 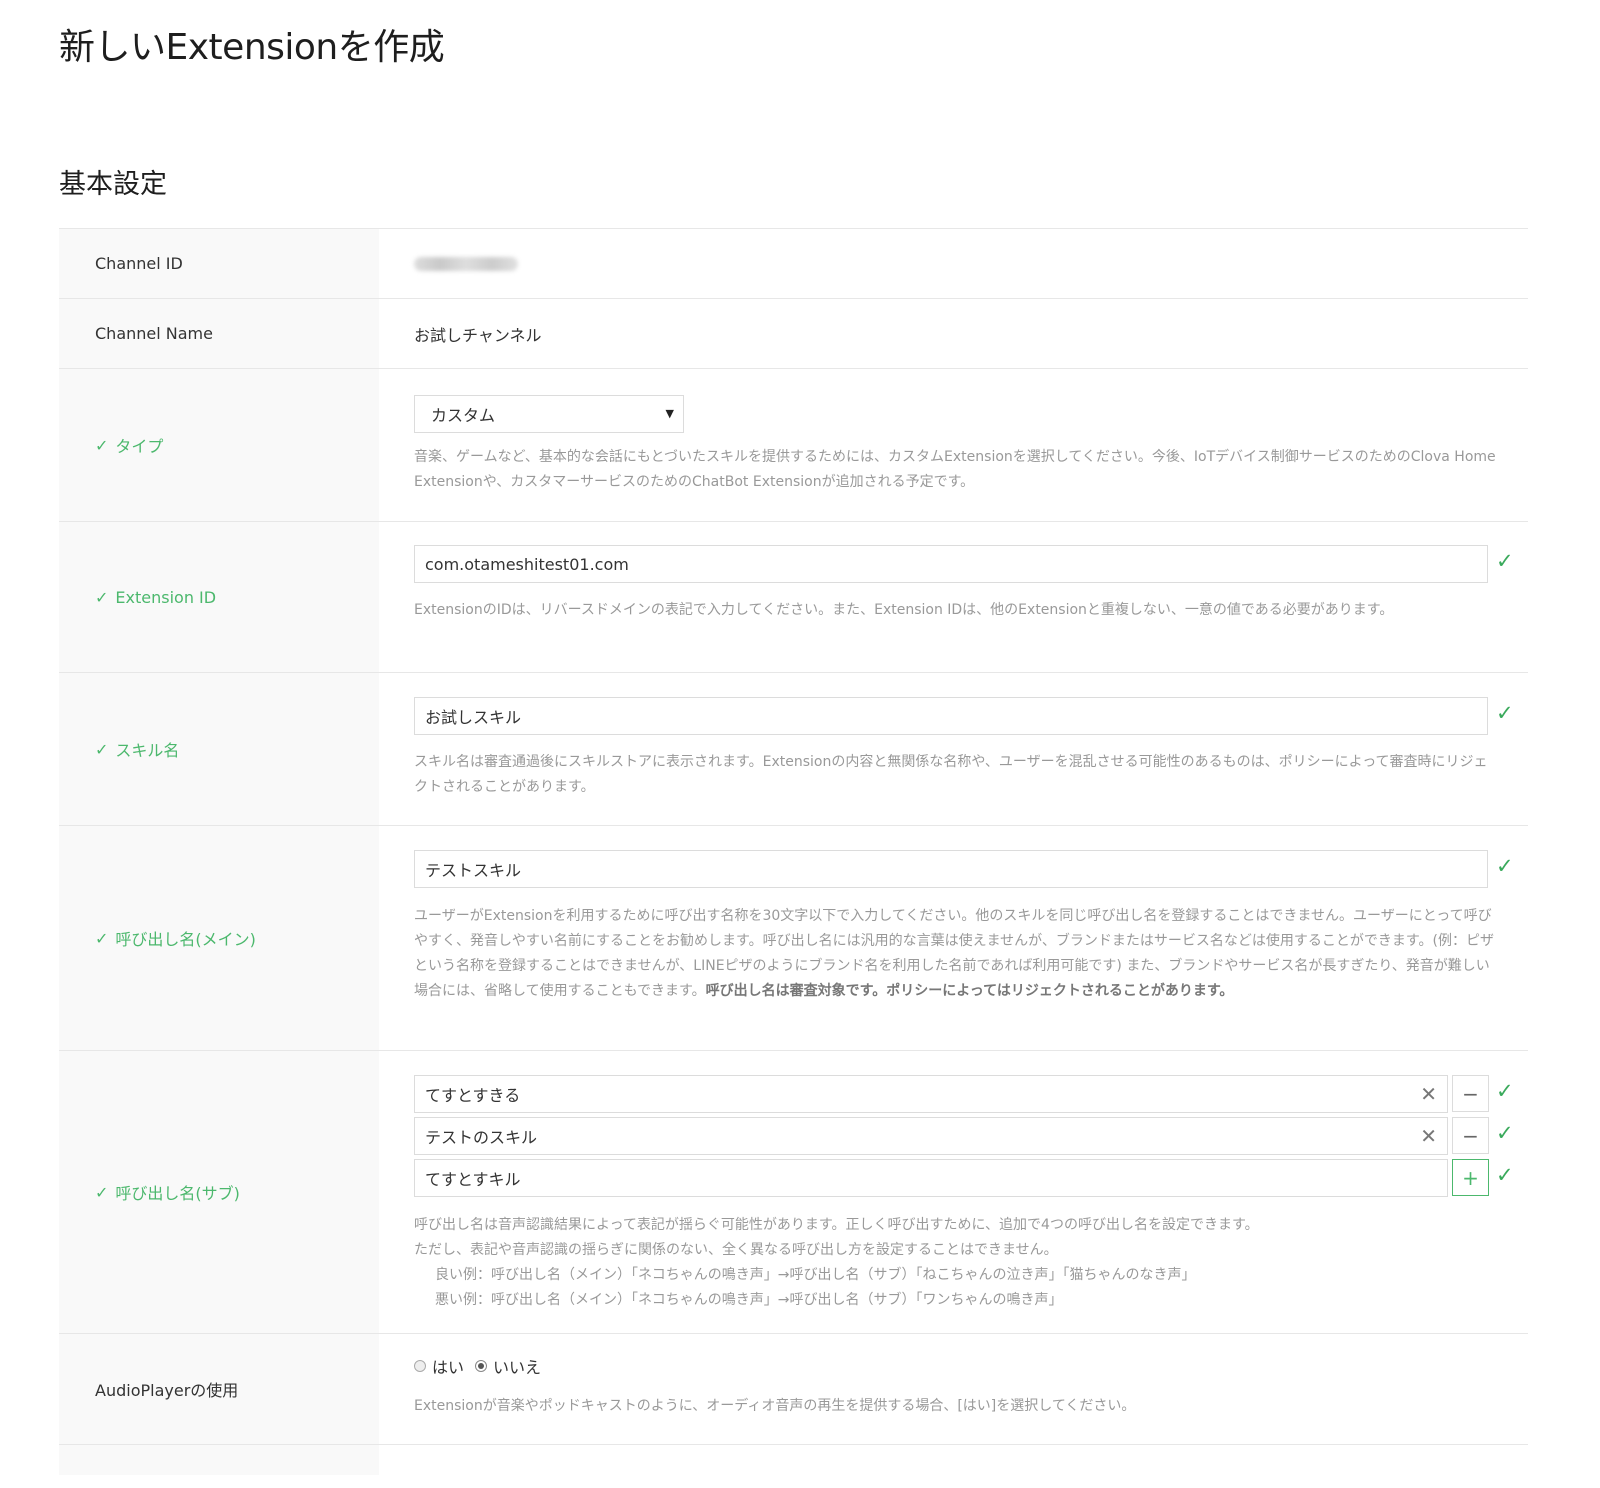 I want to click on extension-id-input: com.otameshitest01.com, so click(x=951, y=564).